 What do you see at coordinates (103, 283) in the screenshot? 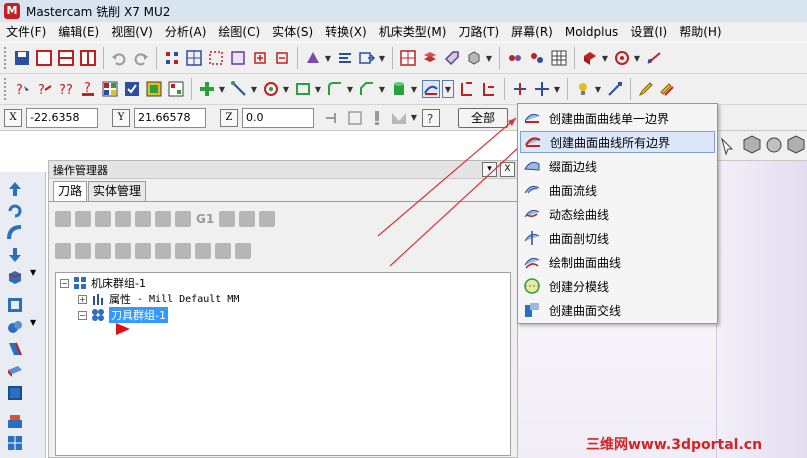
I see `tree-machine-group: − 机床群组-1` at bounding box center [103, 283].